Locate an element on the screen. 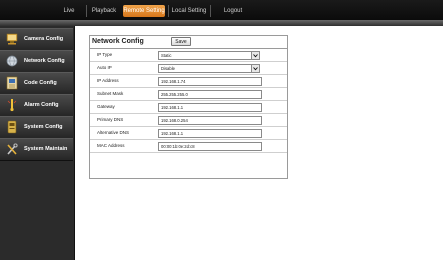 This screenshot has width=443, height=260. sidebar-item-alarm-config: Alarm Config is located at coordinates (36, 105).